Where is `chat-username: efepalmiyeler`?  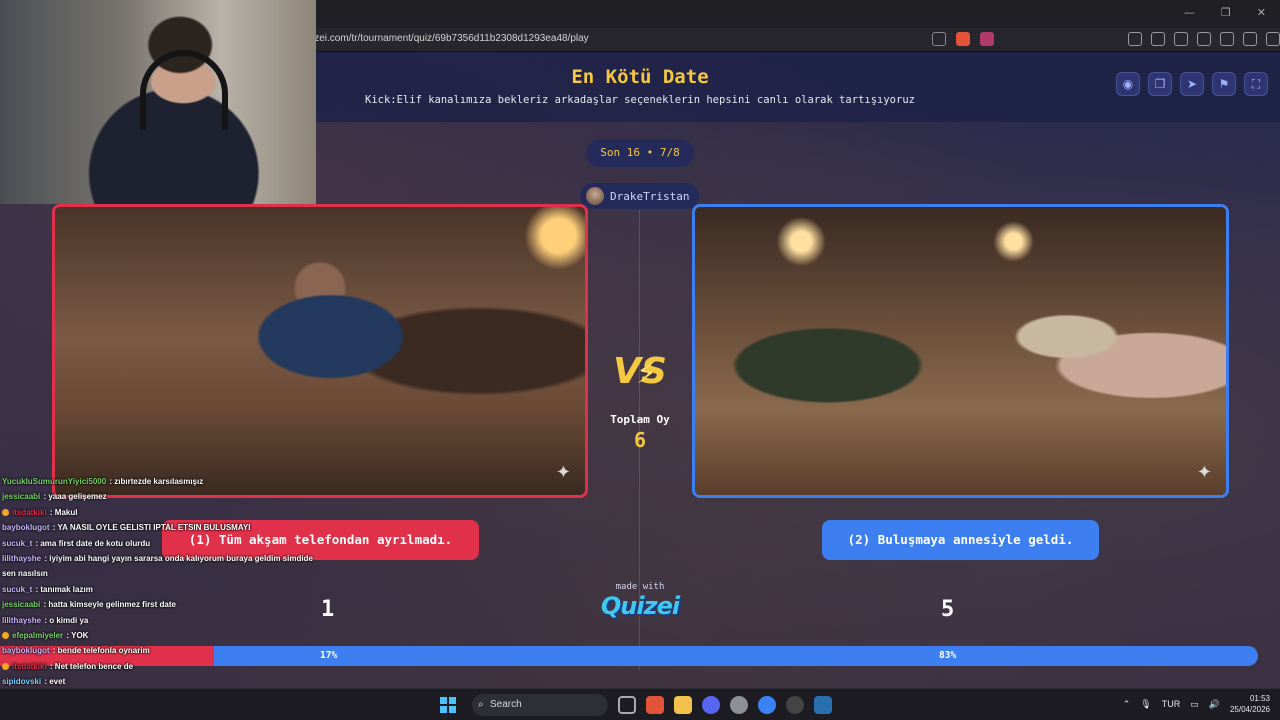 chat-username: efepalmiyeler is located at coordinates (37, 635).